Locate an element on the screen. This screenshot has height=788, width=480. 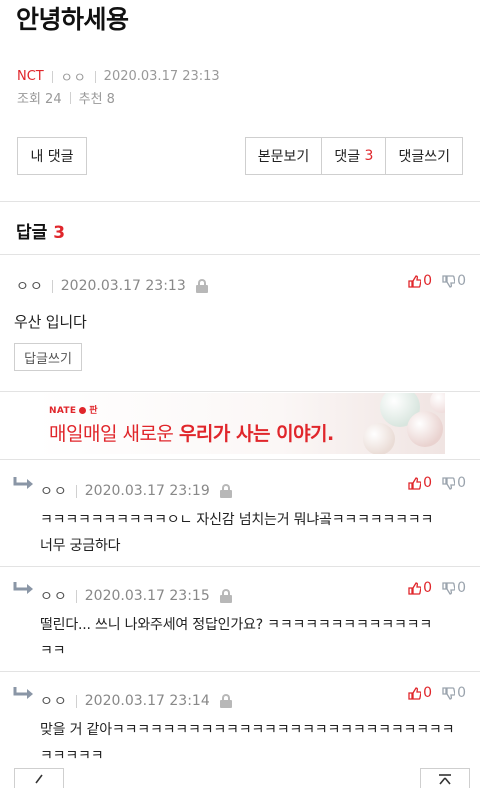
comments-button: 댓글 3 is located at coordinates (353, 156).